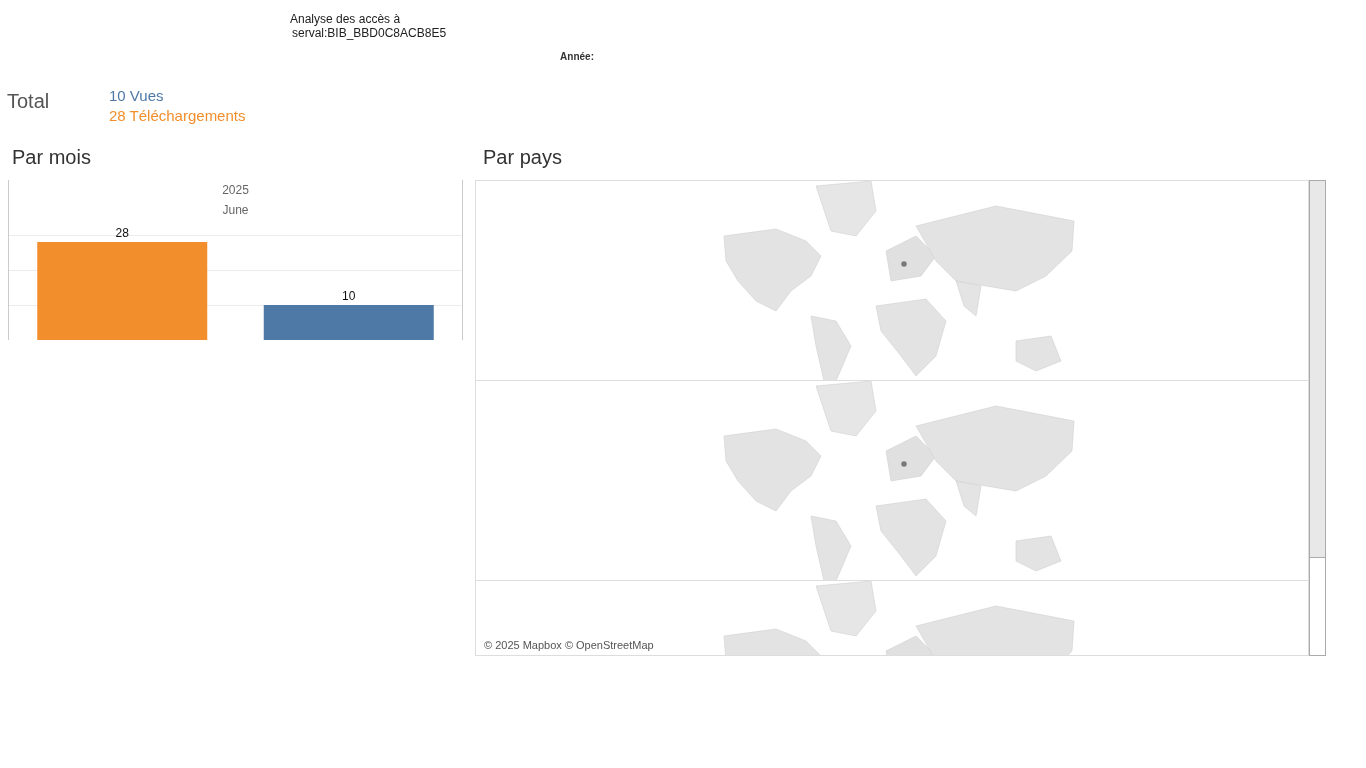 The image size is (1366, 768). Describe the element at coordinates (345, 19) in the screenshot. I see `dashboard-title: Analyse des accès à` at that location.